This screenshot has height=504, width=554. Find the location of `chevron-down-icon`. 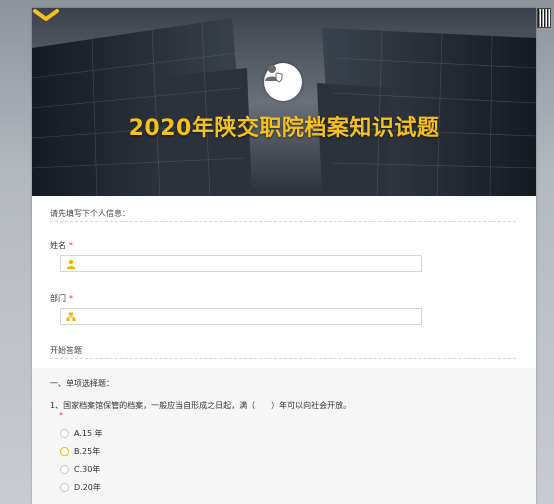

chevron-down-icon is located at coordinates (46, 15).